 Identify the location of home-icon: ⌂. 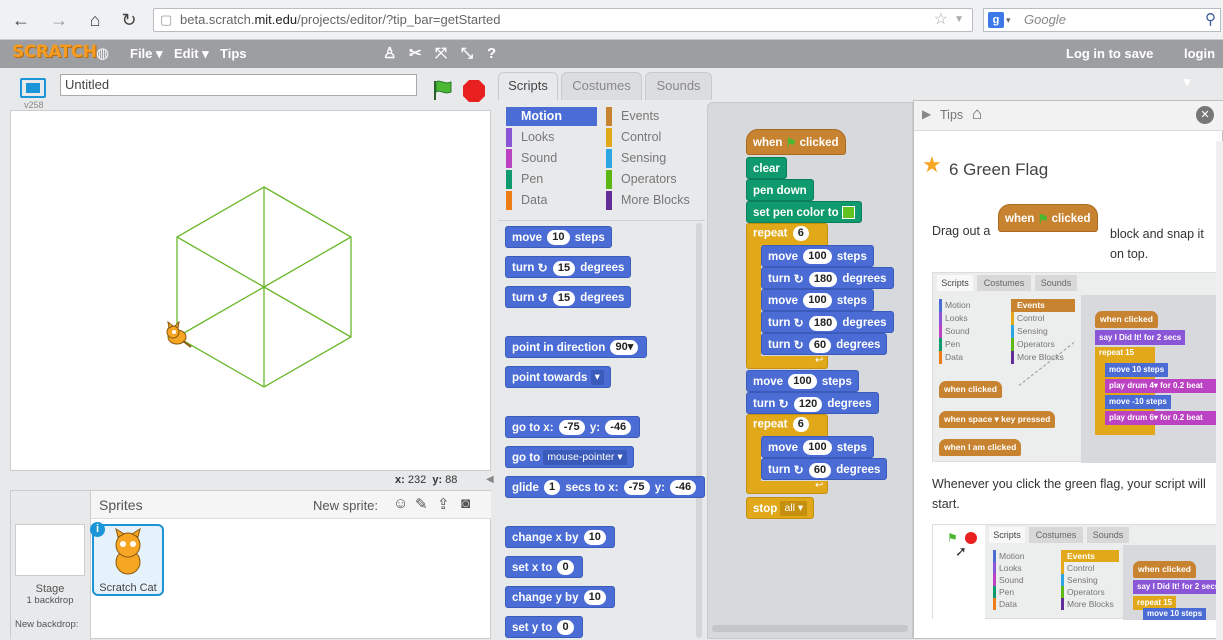
(95, 20).